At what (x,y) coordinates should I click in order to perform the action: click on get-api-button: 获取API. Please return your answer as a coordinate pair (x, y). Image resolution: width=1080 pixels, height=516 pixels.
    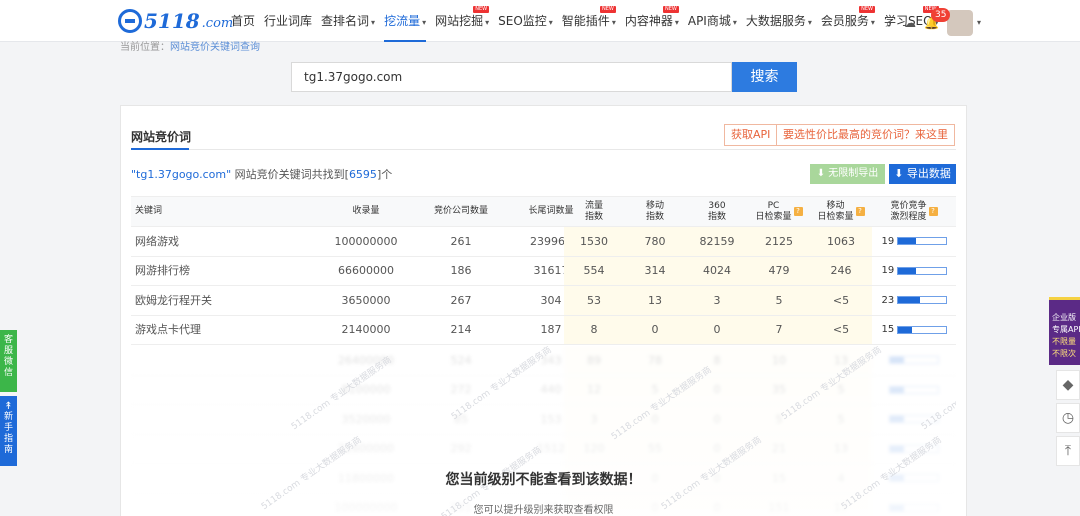
    Looking at the image, I should click on (751, 135).